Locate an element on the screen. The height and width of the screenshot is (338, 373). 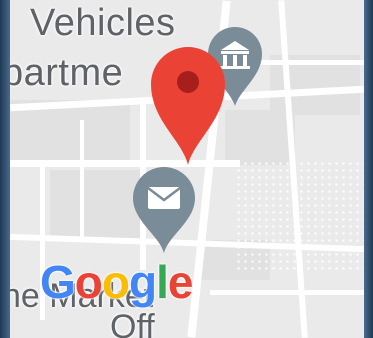
marker-pin-shape is located at coordinates (164, 210).